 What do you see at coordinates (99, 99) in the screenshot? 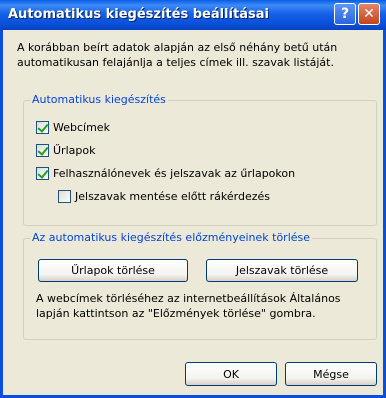
I see `autocomplete-group-title: Automatikus kiegészítés` at bounding box center [99, 99].